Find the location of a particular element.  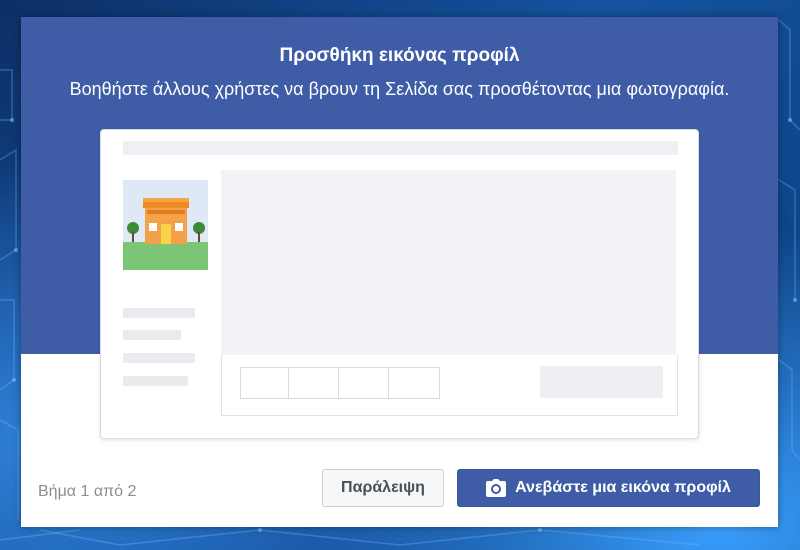

upload-profile-picture-button: Ανεβάστε μια εικόνα προφίλ is located at coordinates (608, 488).